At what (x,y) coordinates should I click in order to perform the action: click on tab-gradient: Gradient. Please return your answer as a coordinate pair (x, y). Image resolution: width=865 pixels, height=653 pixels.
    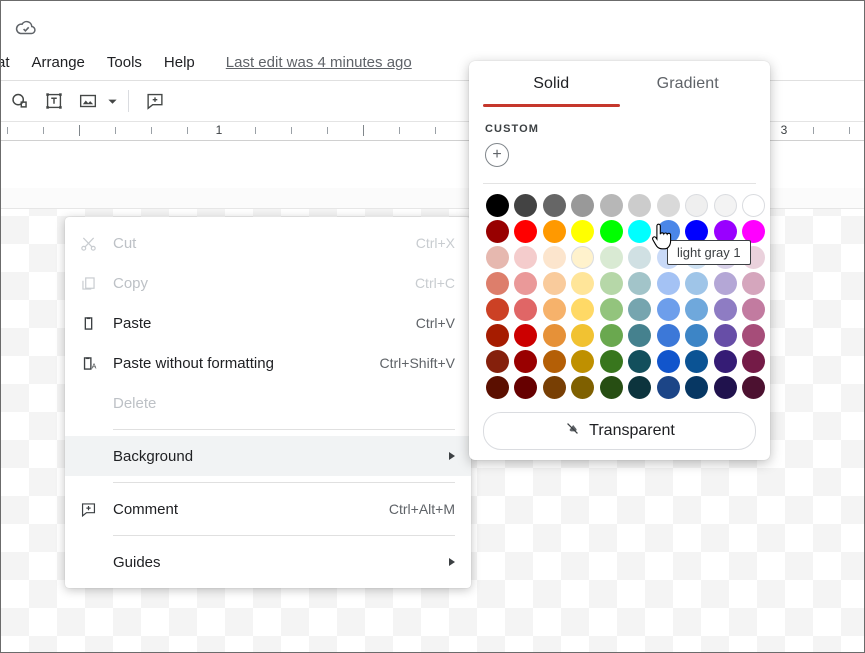
    Looking at the image, I should click on (688, 84).